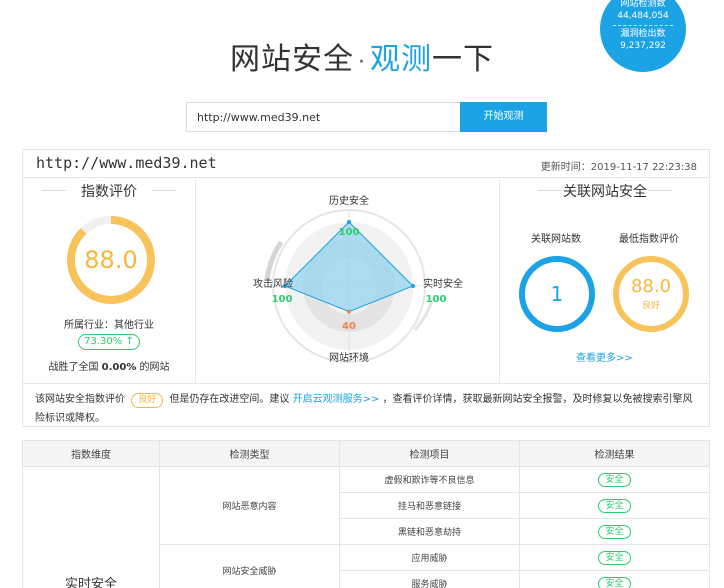 Image resolution: width=724 pixels, height=588 pixels. I want to click on item-cell: 服务威胁, so click(429, 579).